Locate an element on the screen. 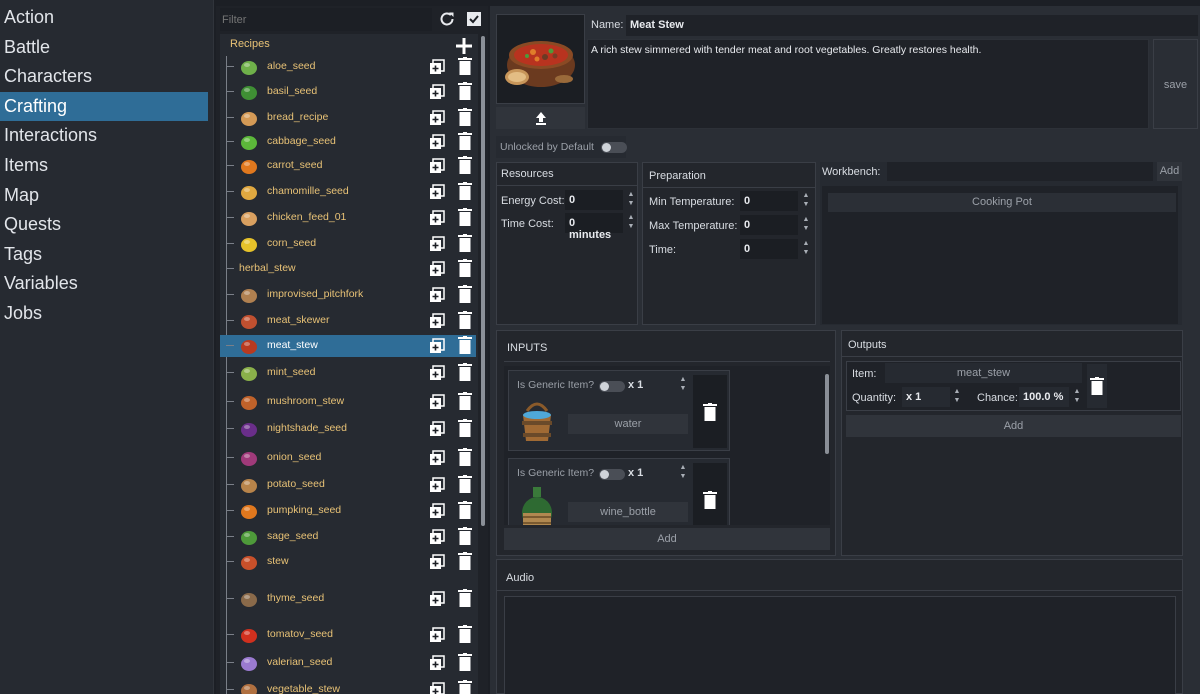  tree-item-valerian-seed: valerian_seed is located at coordinates (348, 663).